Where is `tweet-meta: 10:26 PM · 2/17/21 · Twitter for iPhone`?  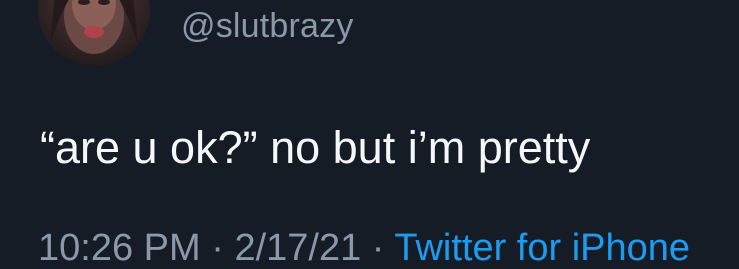 tweet-meta: 10:26 PM · 2/17/21 · Twitter for iPhone is located at coordinates (364, 248).